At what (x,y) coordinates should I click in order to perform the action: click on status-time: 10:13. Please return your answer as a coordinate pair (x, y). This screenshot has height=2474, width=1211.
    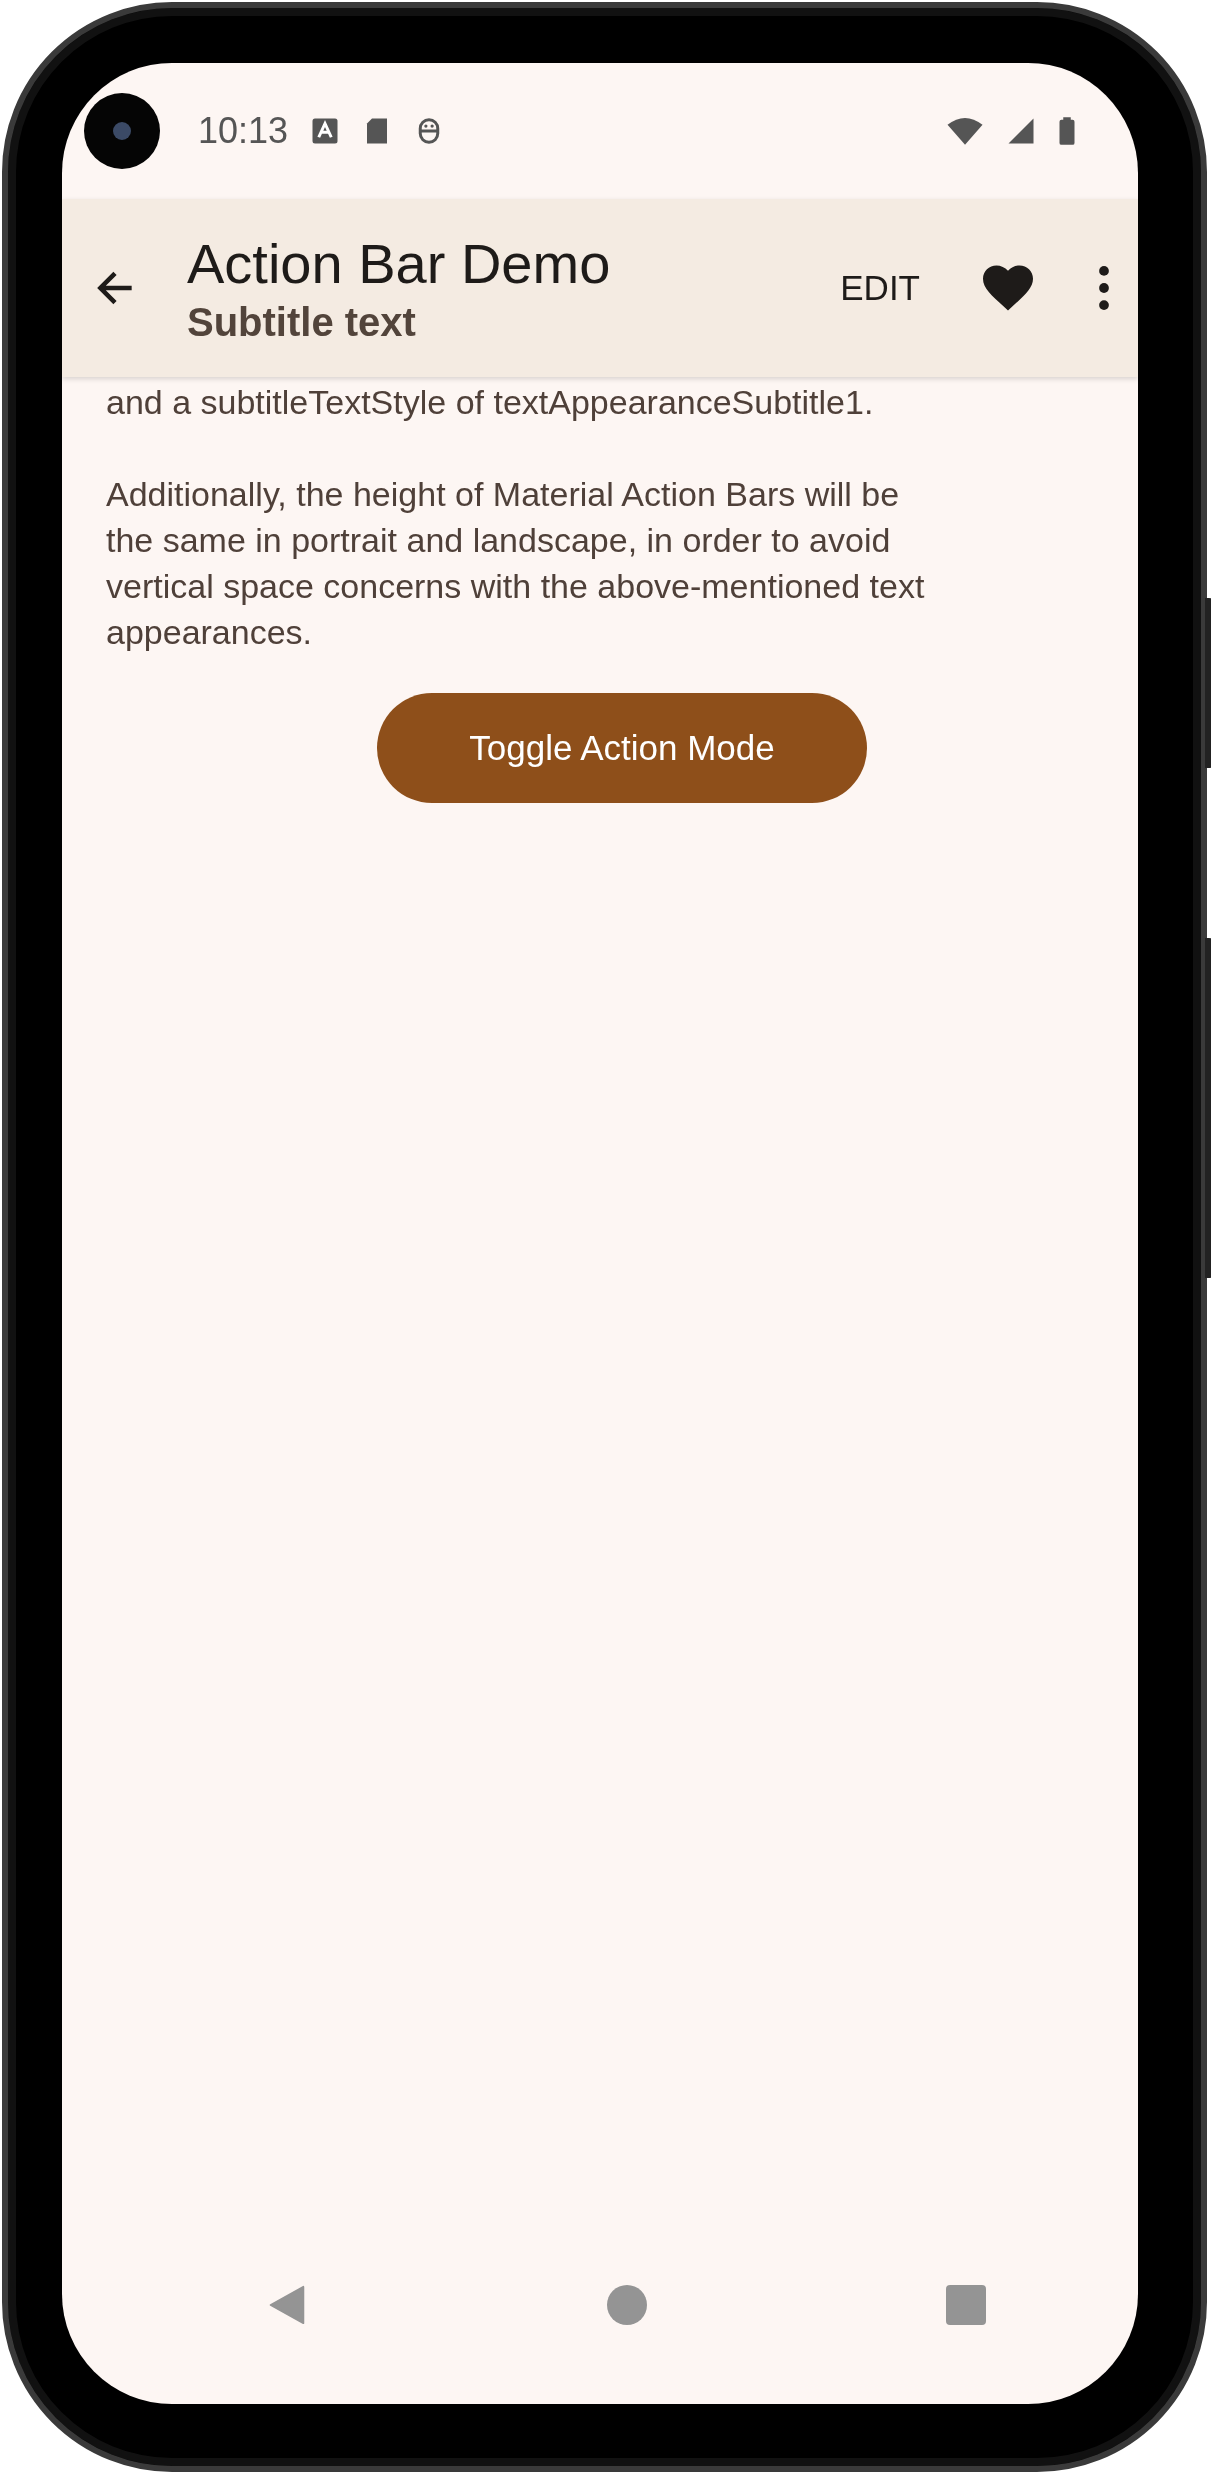
    Looking at the image, I should click on (243, 131).